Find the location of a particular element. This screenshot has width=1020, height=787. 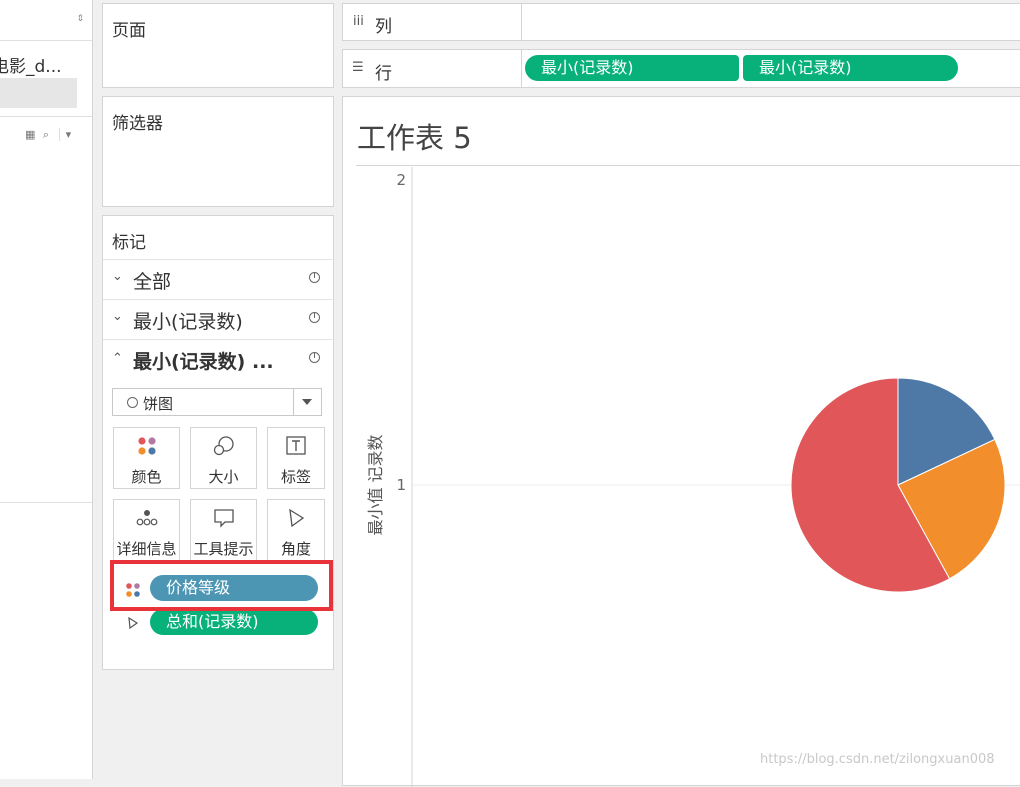

color-button: 颜色 is located at coordinates (146, 458).